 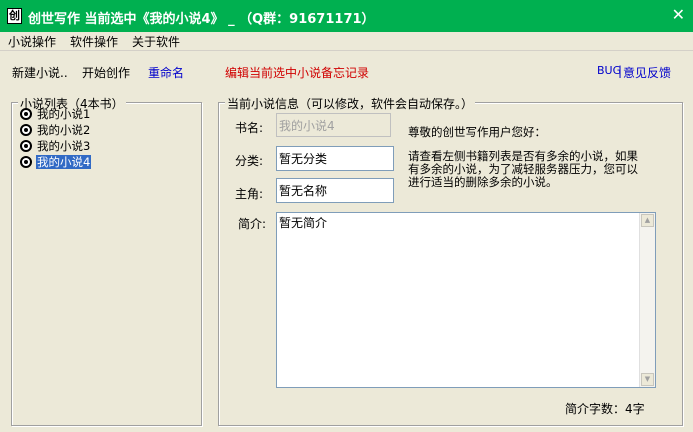 I want to click on app-icon: 创, so click(x=14, y=16).